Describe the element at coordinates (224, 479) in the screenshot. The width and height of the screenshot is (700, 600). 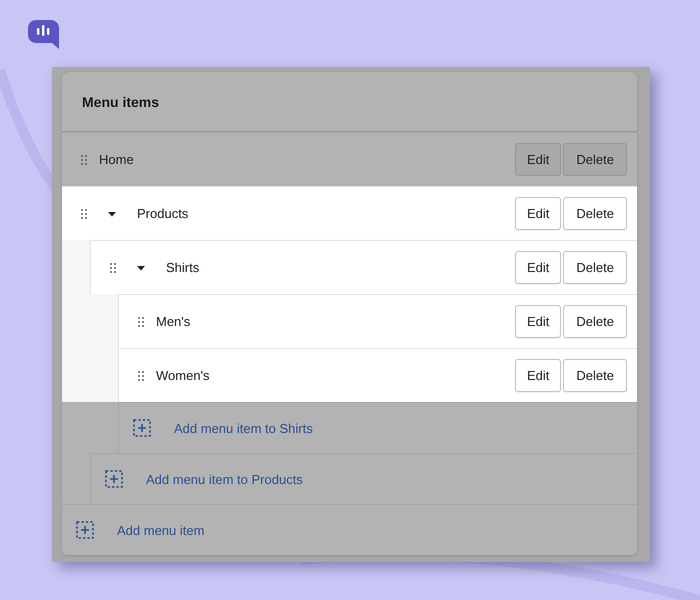
I see `add-menu-item-link: Add menu item to Products` at that location.